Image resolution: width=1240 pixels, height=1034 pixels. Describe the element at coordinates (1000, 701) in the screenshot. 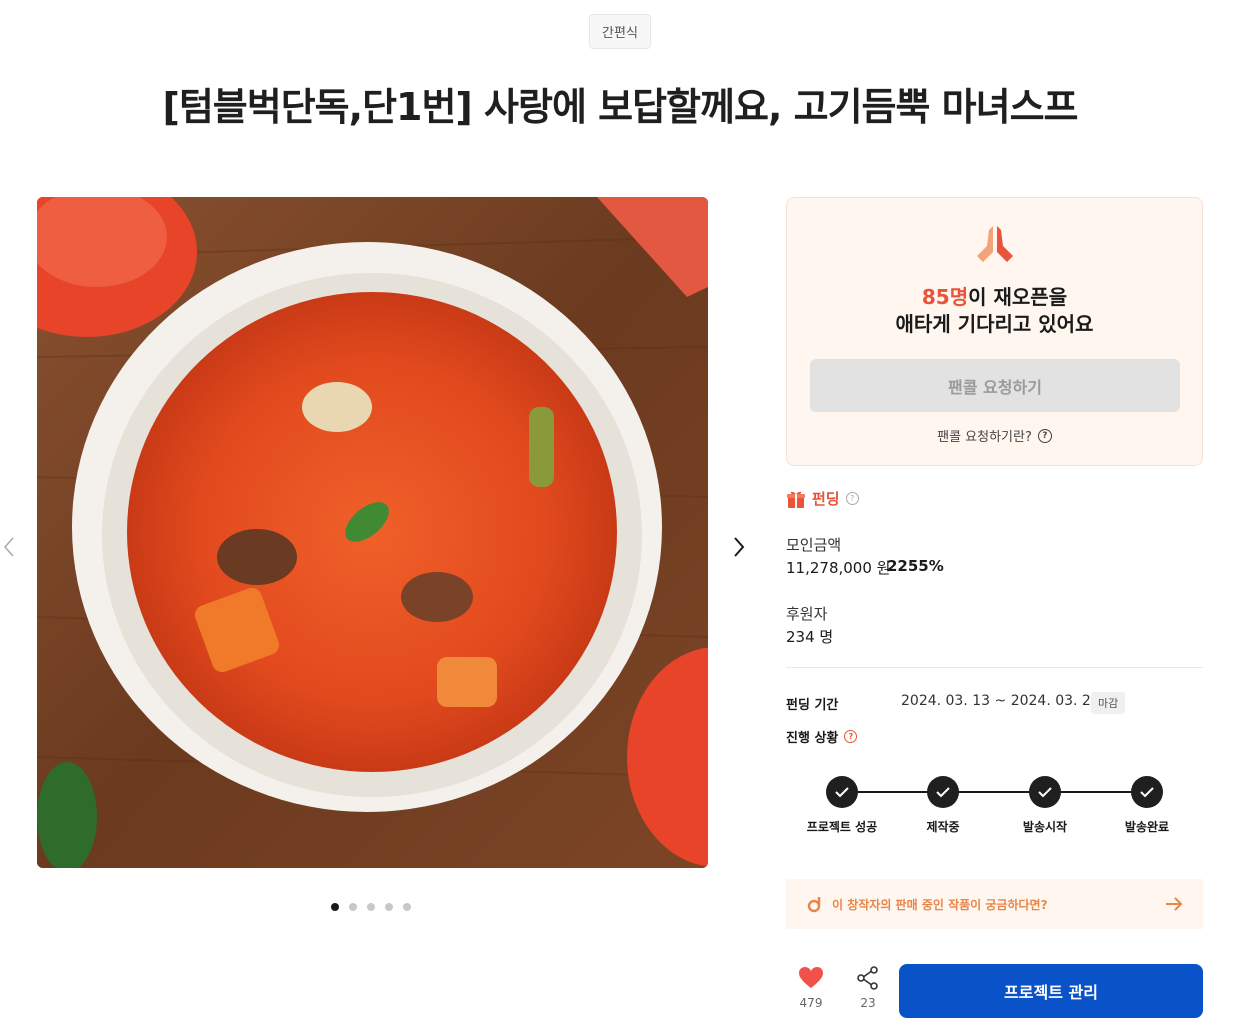

I see `funding-period-value: 2024. 03. 13 ~ 2024. 03. 25` at that location.